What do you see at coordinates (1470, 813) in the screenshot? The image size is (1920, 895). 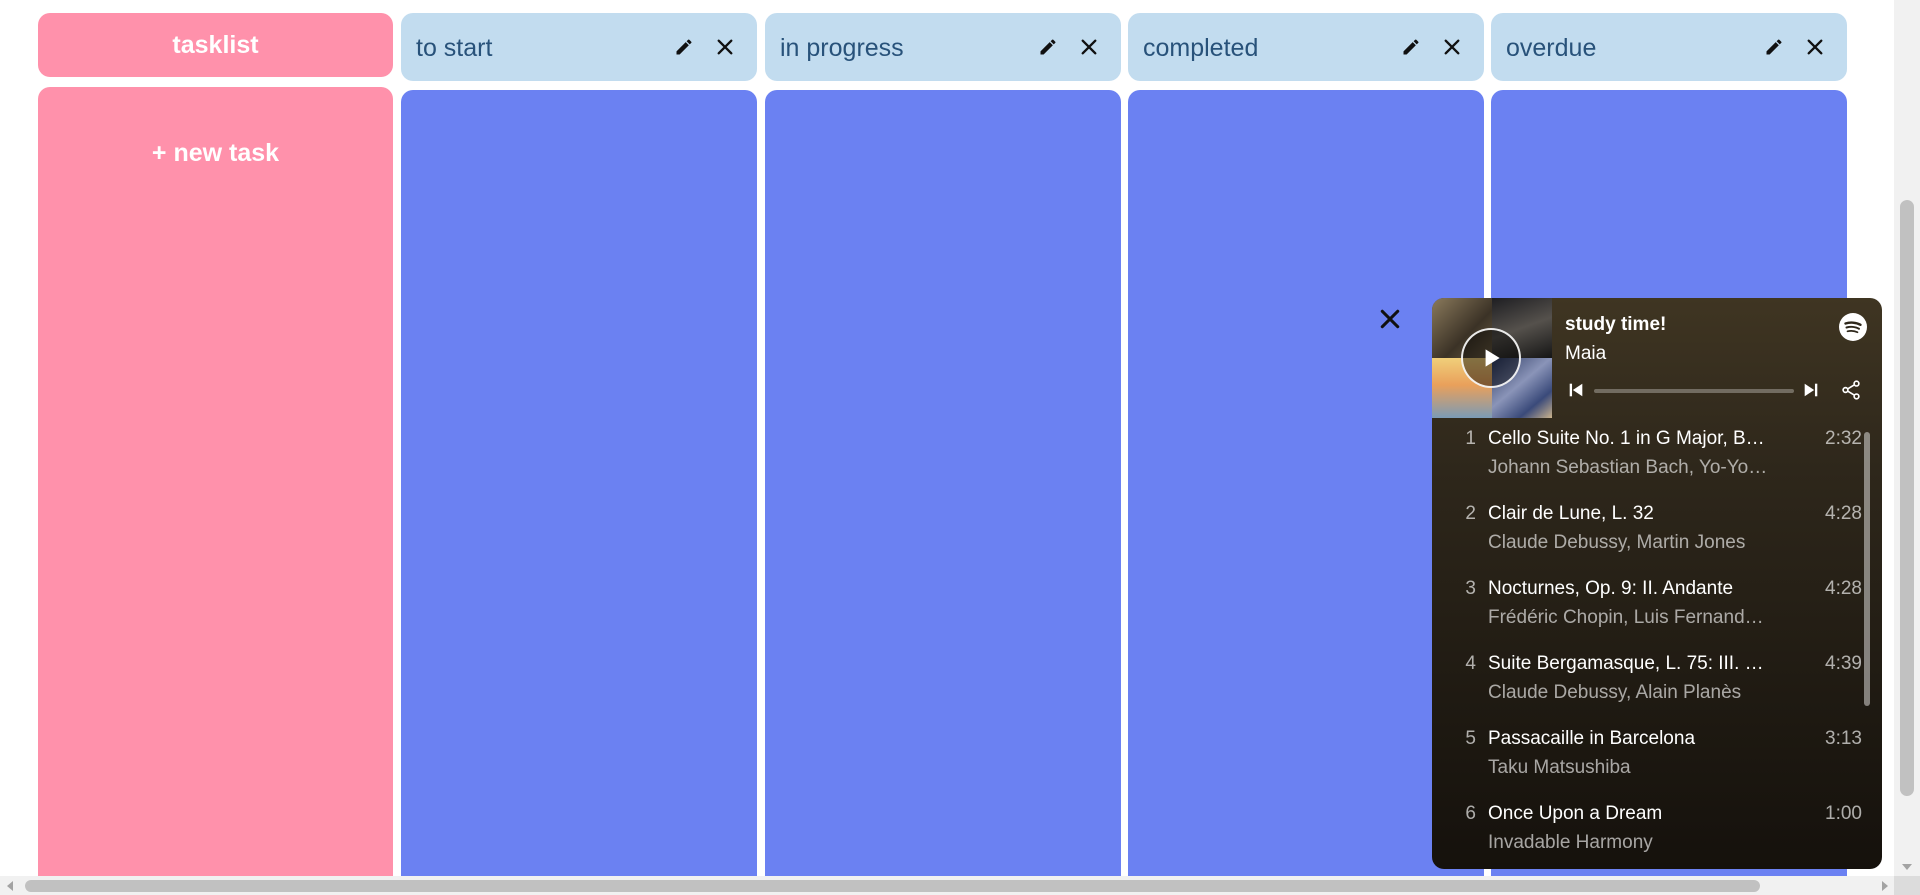 I see `track-number: 6` at bounding box center [1470, 813].